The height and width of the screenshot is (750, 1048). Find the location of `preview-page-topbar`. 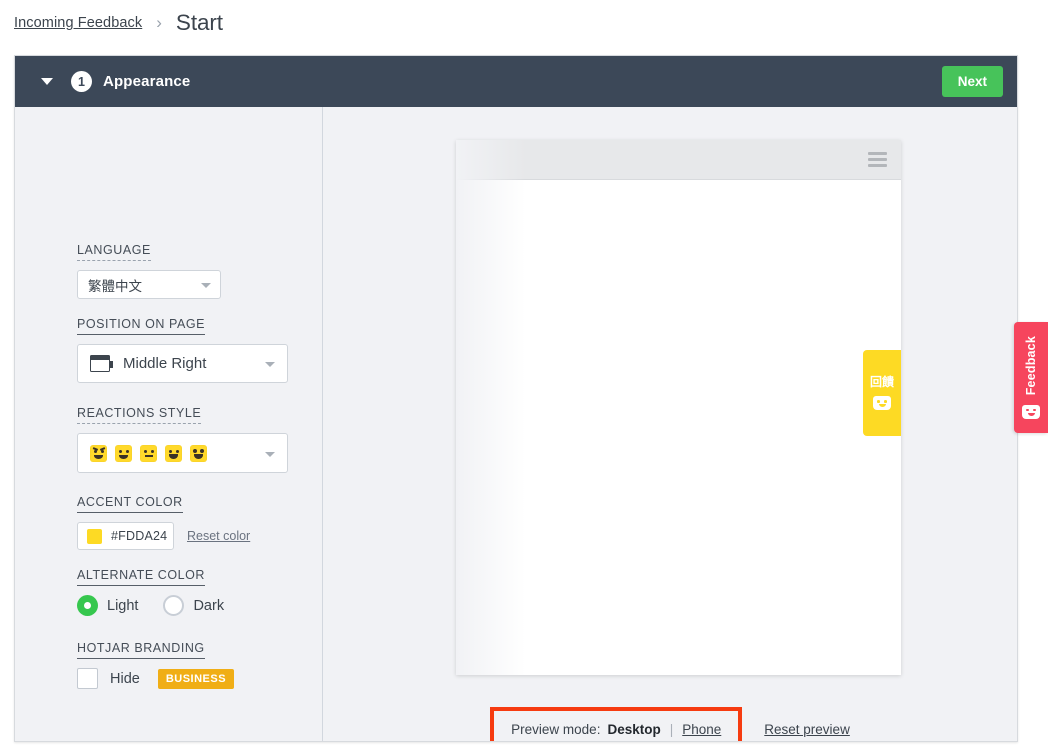

preview-page-topbar is located at coordinates (678, 160).